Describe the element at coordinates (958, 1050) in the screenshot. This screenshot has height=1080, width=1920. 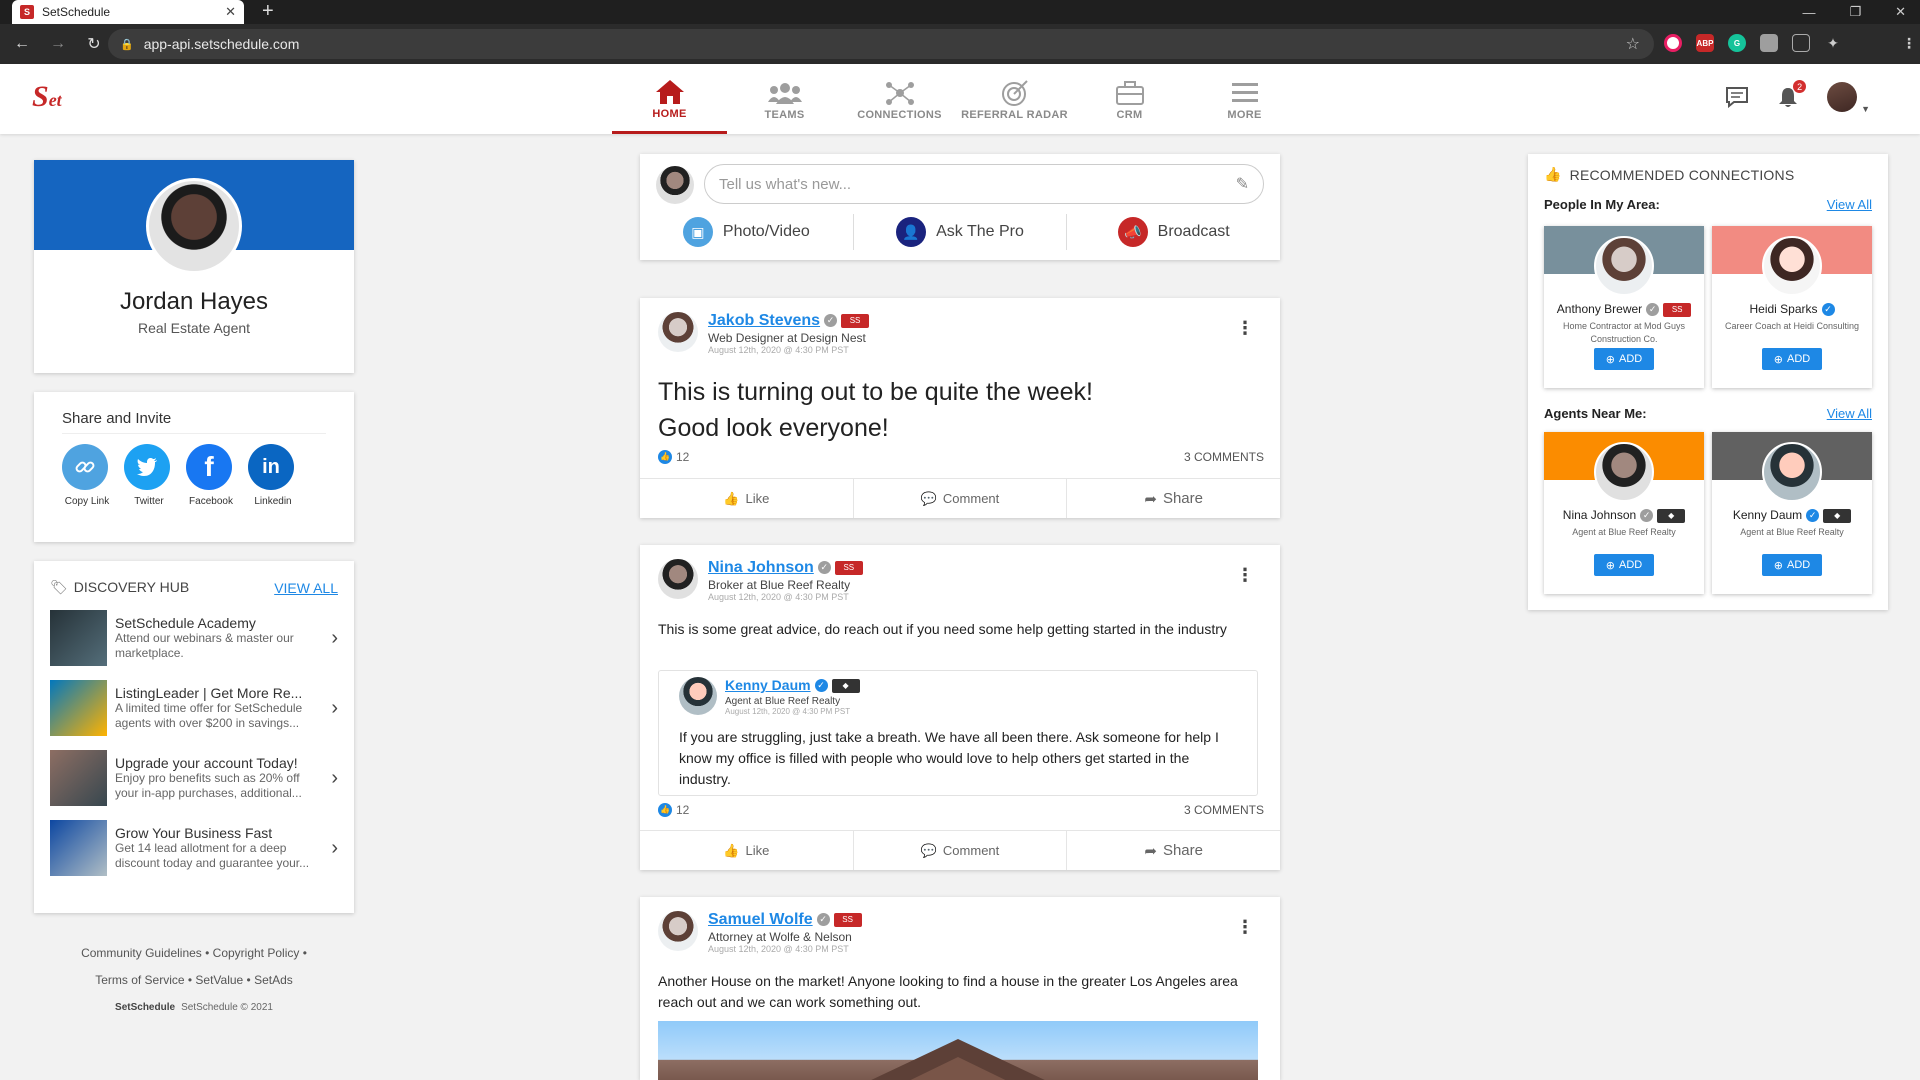
I see `house-photo` at that location.